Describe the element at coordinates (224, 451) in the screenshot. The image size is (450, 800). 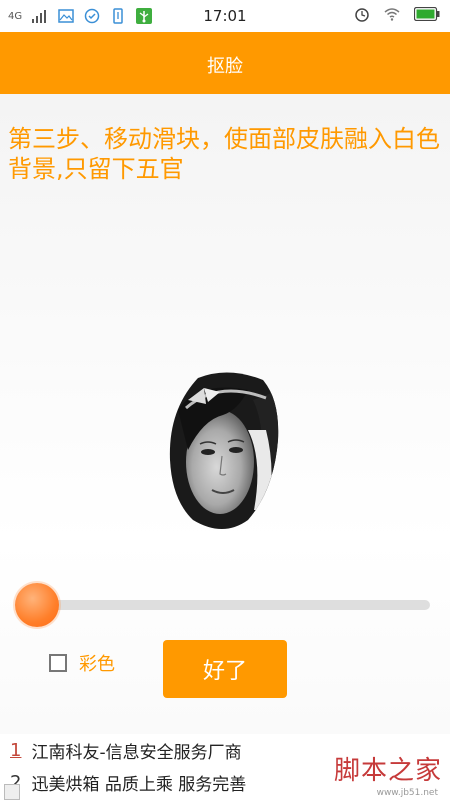
I see `face-preview-image` at that location.